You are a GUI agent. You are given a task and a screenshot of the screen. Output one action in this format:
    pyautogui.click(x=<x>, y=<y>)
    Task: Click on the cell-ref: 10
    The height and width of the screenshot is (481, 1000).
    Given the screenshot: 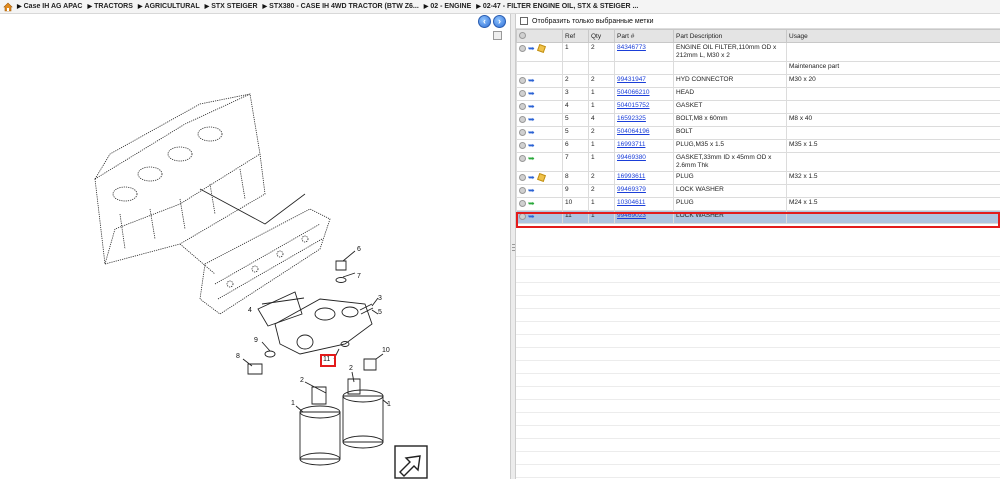 What is the action you would take?
    pyautogui.click(x=576, y=204)
    